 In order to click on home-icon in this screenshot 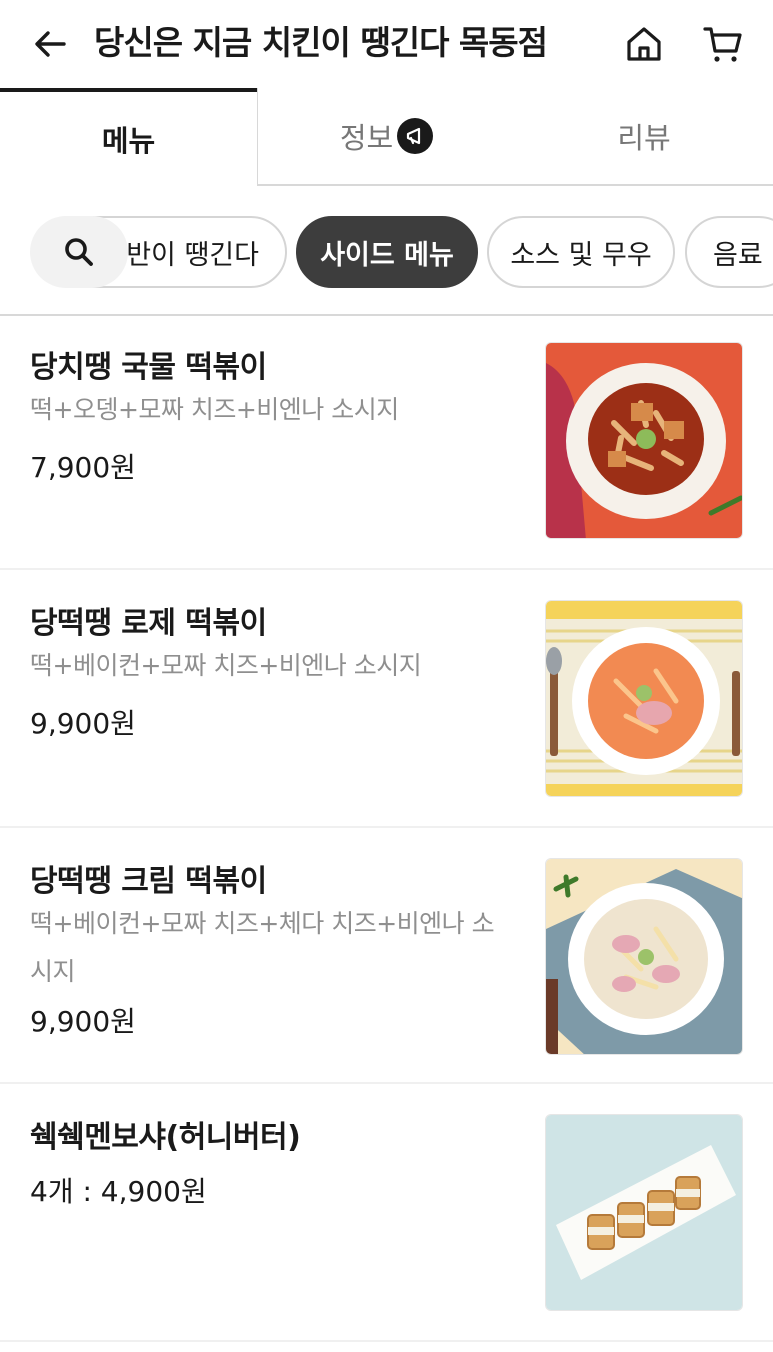, I will do `click(644, 44)`.